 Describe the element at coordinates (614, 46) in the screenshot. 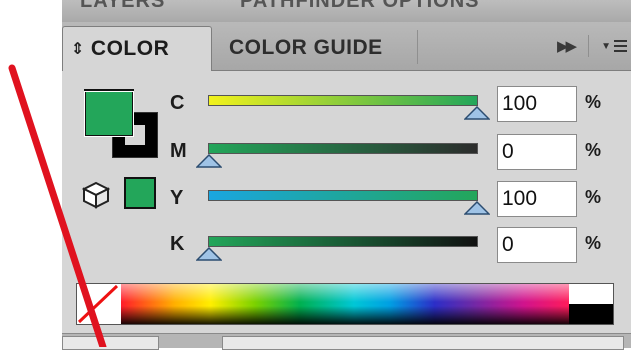

I see `panel-menu-icon: ▼` at that location.